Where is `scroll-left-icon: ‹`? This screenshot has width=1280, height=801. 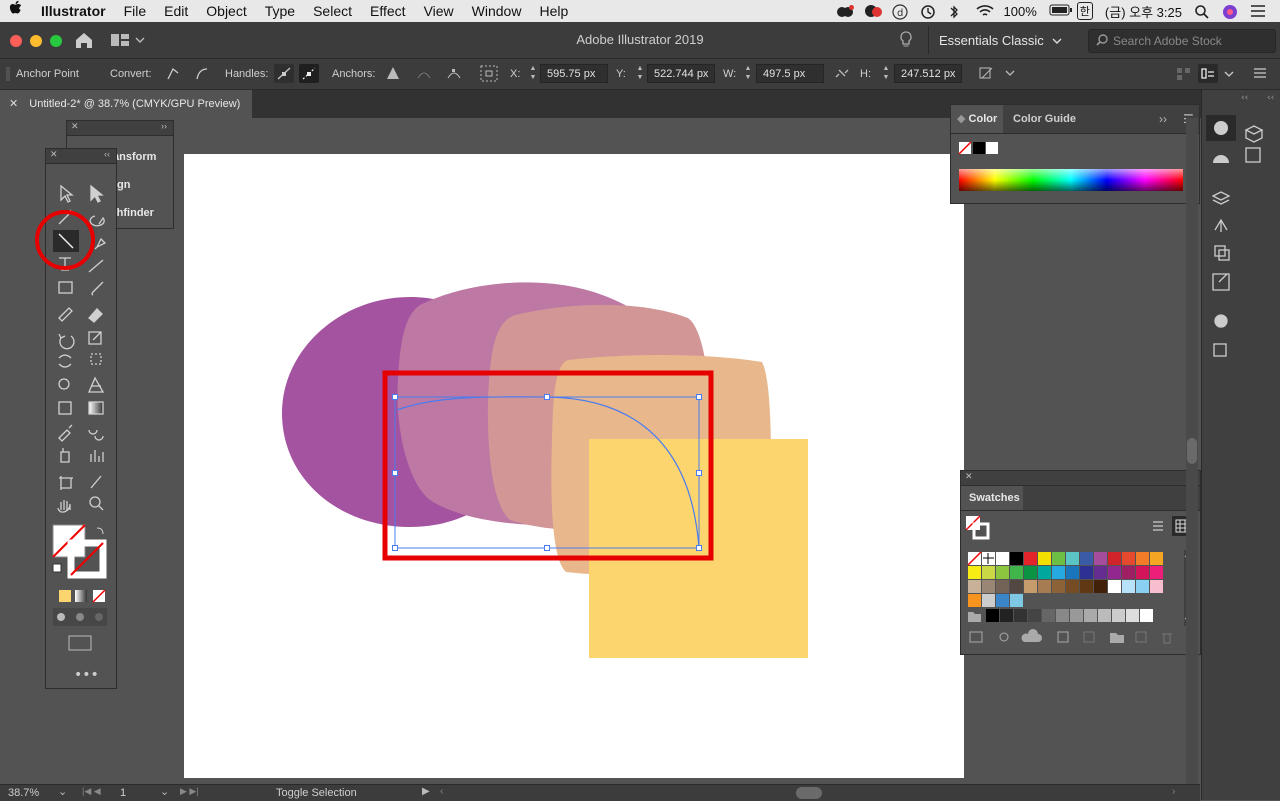 scroll-left-icon: ‹ is located at coordinates (441, 791).